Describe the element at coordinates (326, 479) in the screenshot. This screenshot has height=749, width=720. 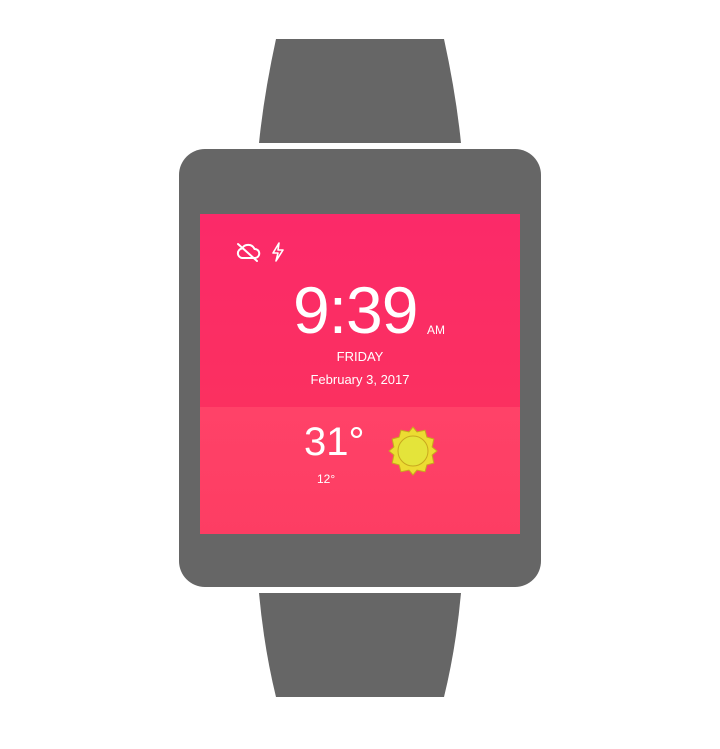
I see `low-temperature: 12°` at that location.